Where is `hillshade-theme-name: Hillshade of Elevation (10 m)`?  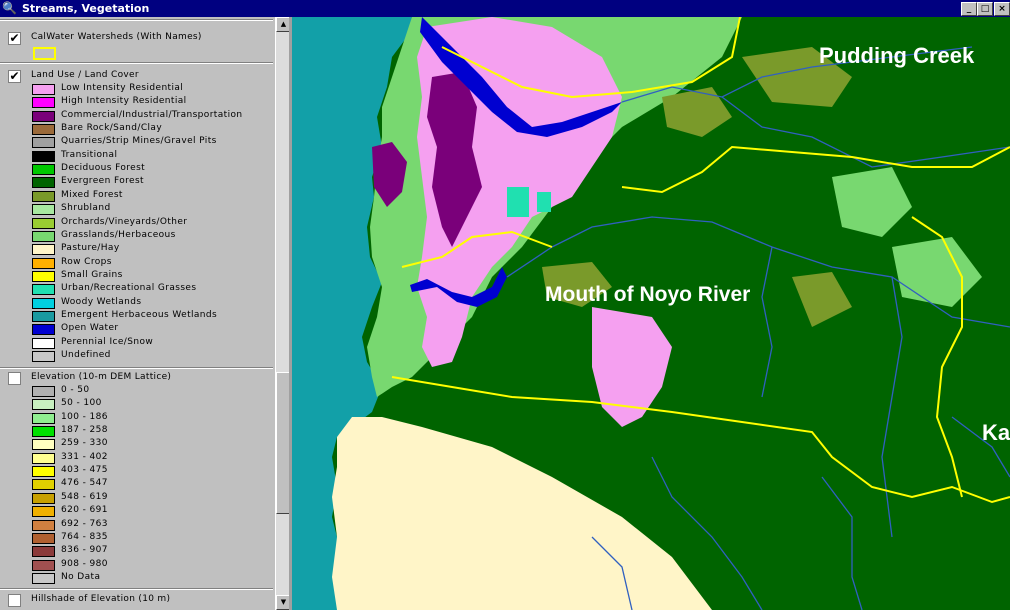 hillshade-theme-name: Hillshade of Elevation (10 m) is located at coordinates (100, 599).